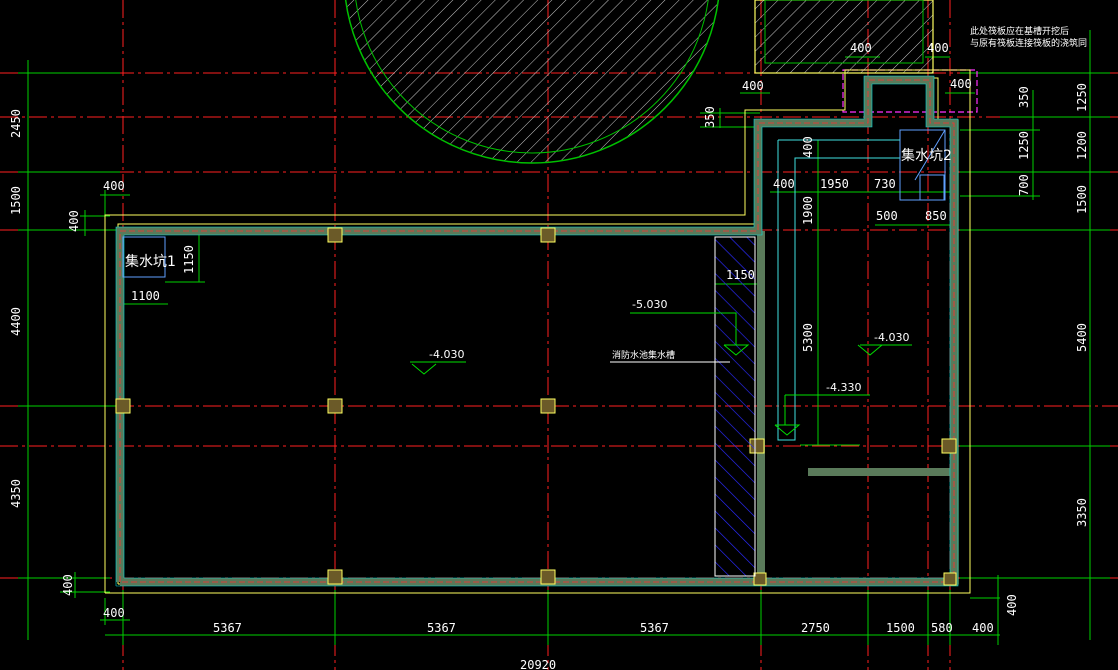  What do you see at coordinates (145, 296) in the screenshot?
I see `dim-1100-pit1: 1100` at bounding box center [145, 296].